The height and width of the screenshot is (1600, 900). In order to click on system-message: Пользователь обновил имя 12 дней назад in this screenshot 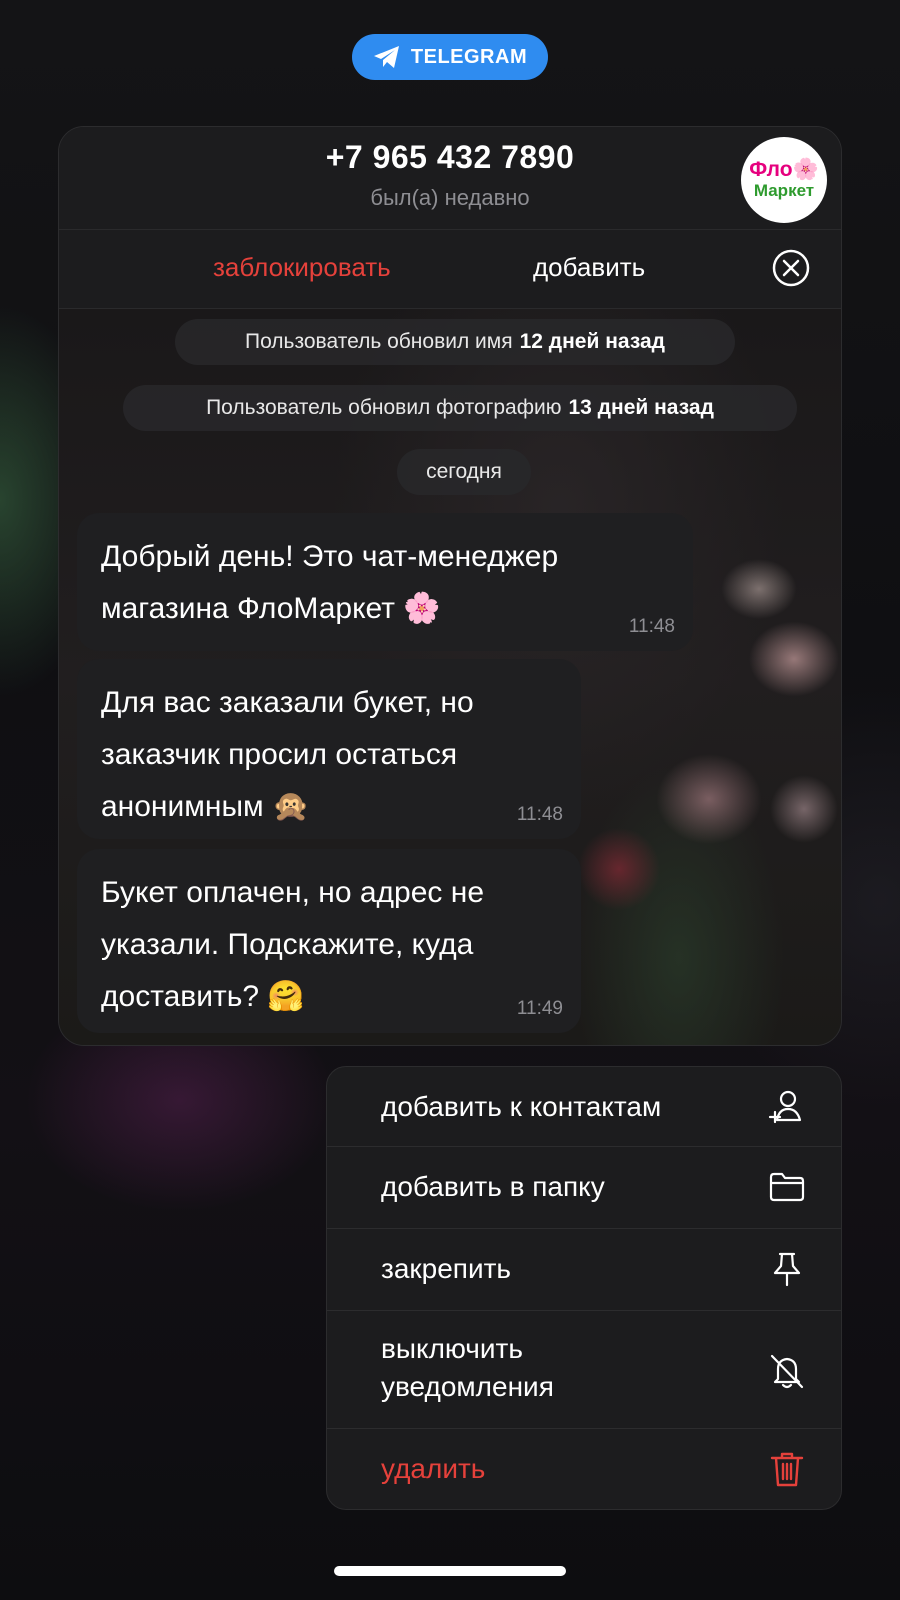, I will do `click(455, 342)`.